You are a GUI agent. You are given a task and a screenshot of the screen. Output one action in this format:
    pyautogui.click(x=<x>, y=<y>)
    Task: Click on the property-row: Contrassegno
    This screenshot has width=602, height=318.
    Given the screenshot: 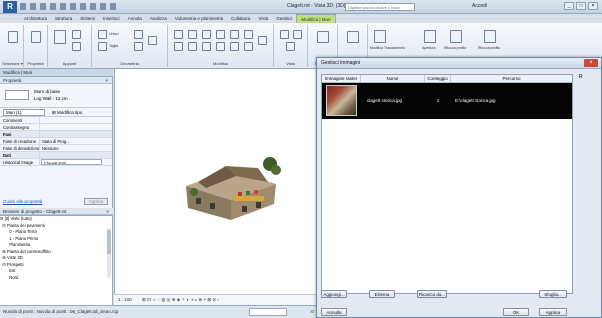 What is the action you would take?
    pyautogui.click(x=56, y=127)
    